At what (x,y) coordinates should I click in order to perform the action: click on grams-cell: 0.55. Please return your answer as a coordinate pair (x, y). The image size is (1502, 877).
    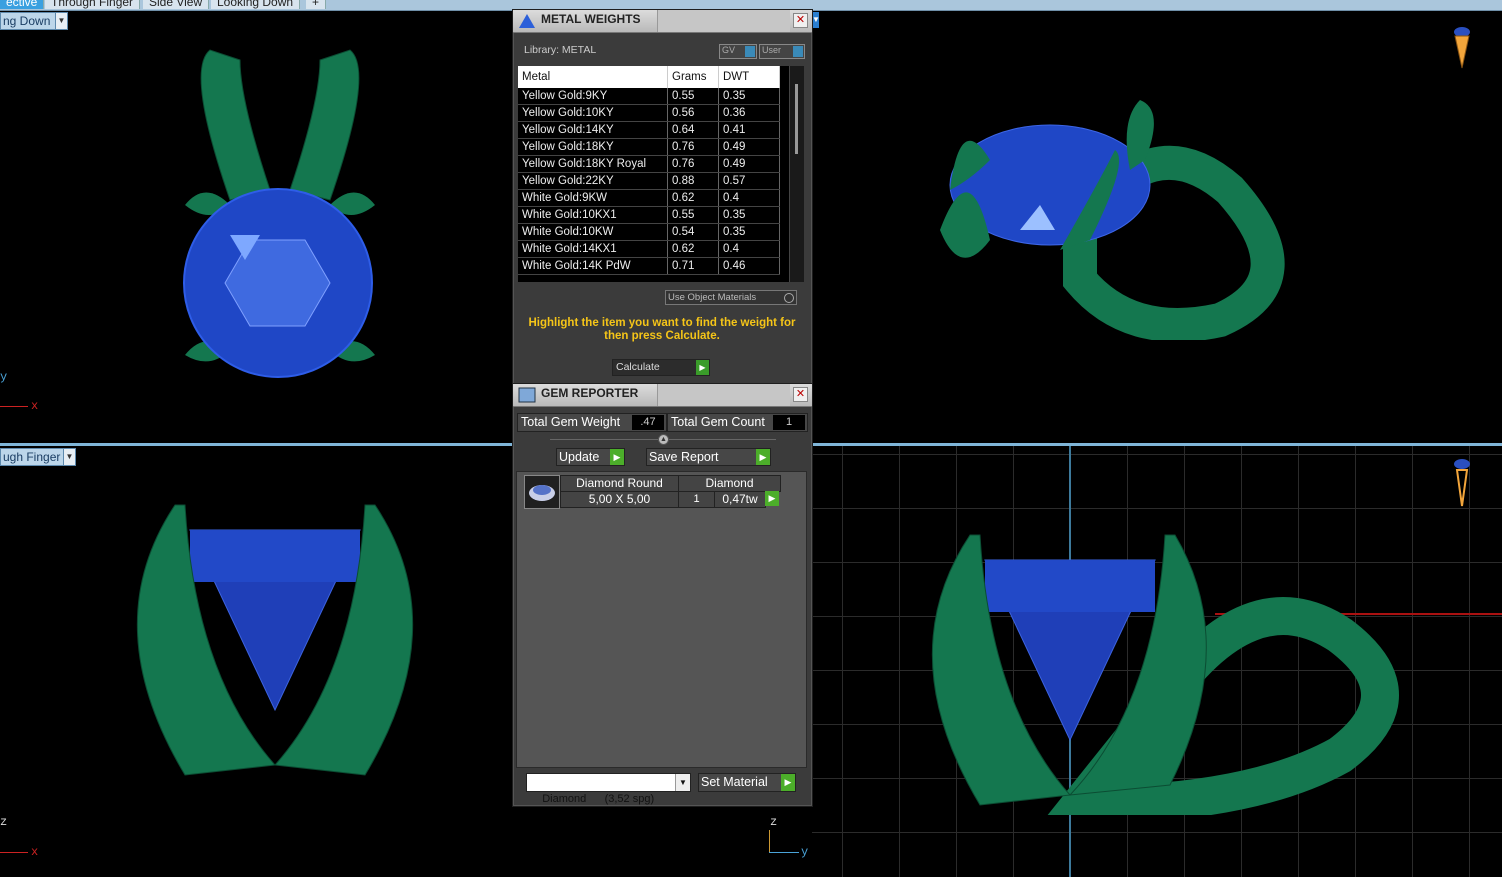
    Looking at the image, I should click on (693, 215).